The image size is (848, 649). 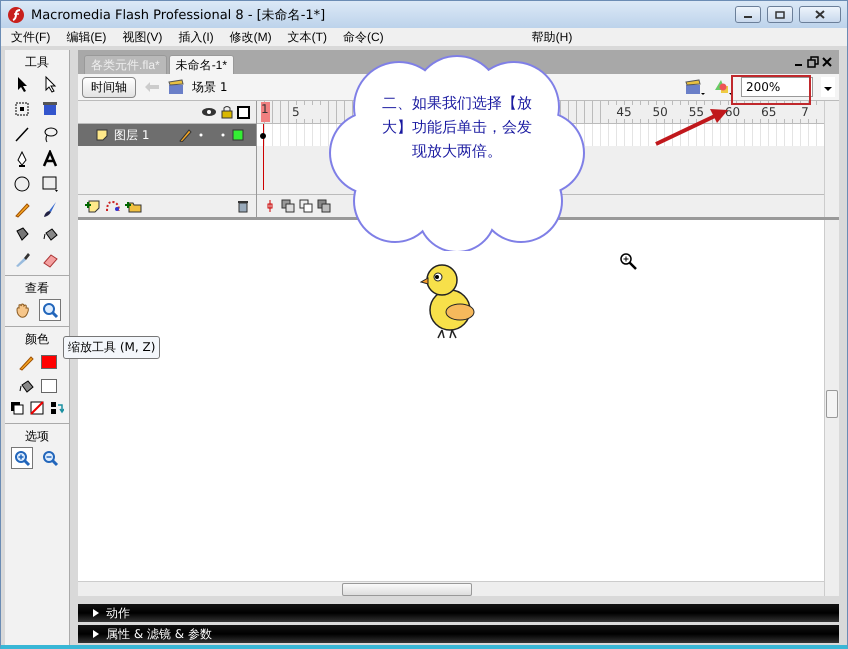 I want to click on colors-section-title: 颜色, so click(x=37, y=339).